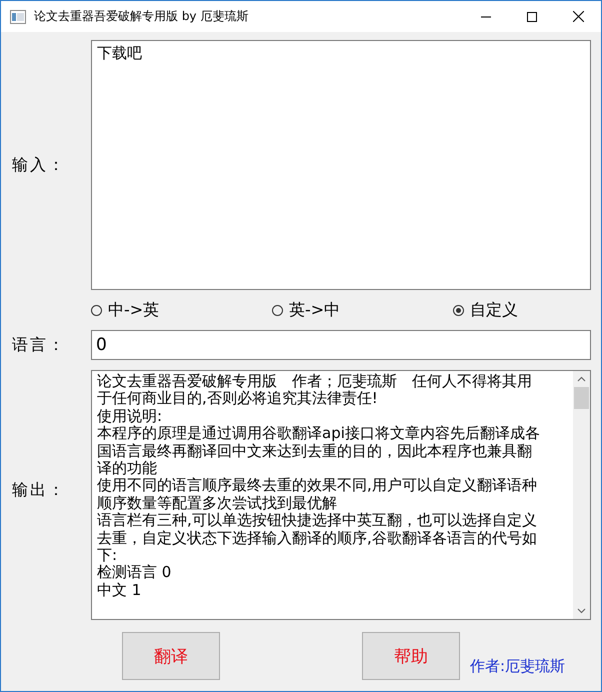  What do you see at coordinates (181, 310) in the screenshot?
I see `radio-option: 中->英` at bounding box center [181, 310].